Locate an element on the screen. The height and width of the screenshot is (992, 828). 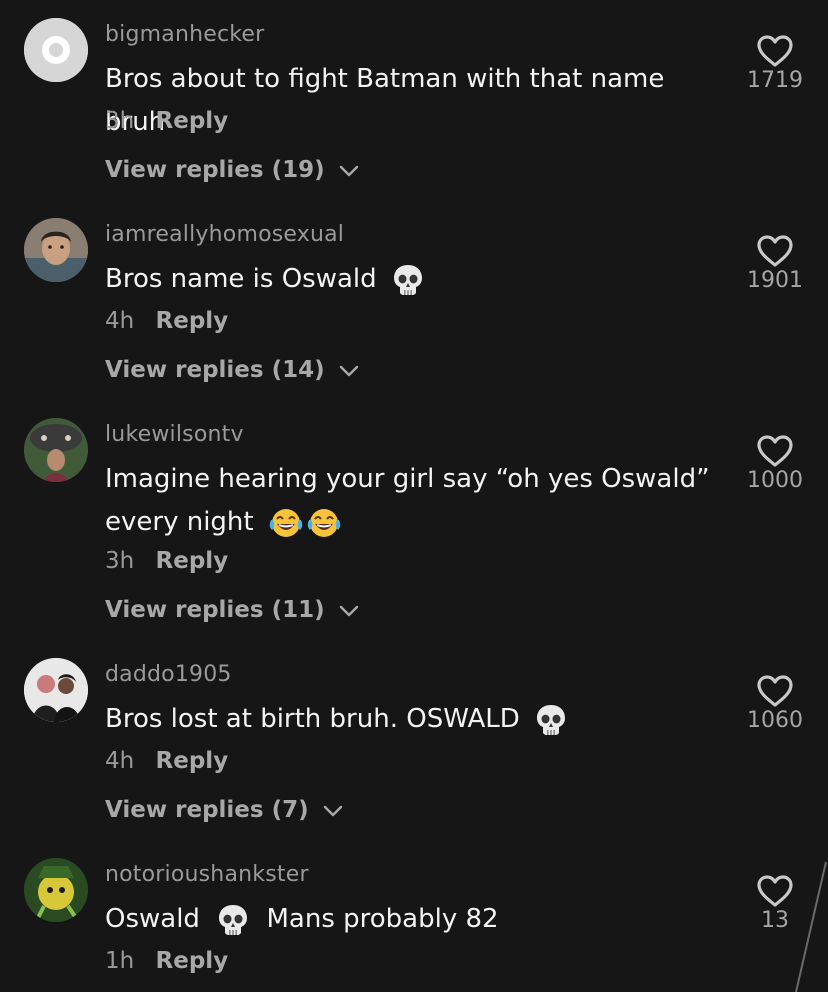
like-button: 1719 is located at coordinates (775, 63).